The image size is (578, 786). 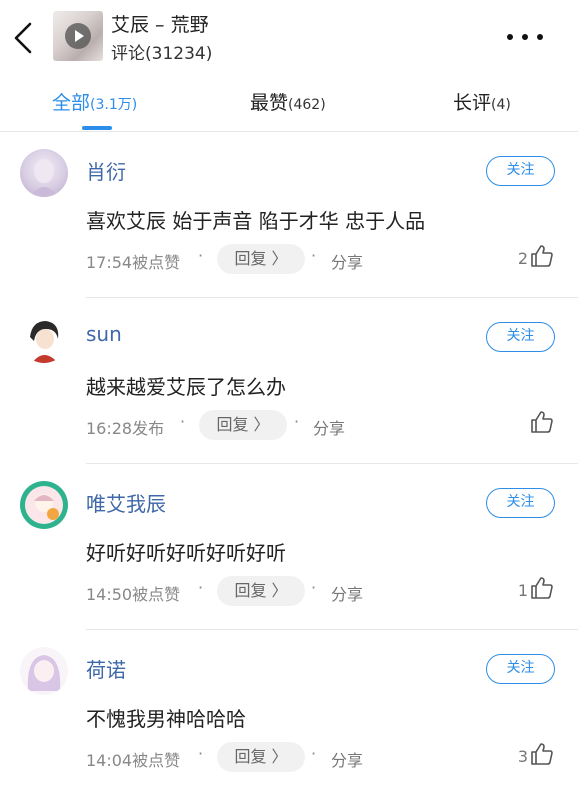 I want to click on comment-text: 不愧我男神哈哈哈, so click(x=166, y=719).